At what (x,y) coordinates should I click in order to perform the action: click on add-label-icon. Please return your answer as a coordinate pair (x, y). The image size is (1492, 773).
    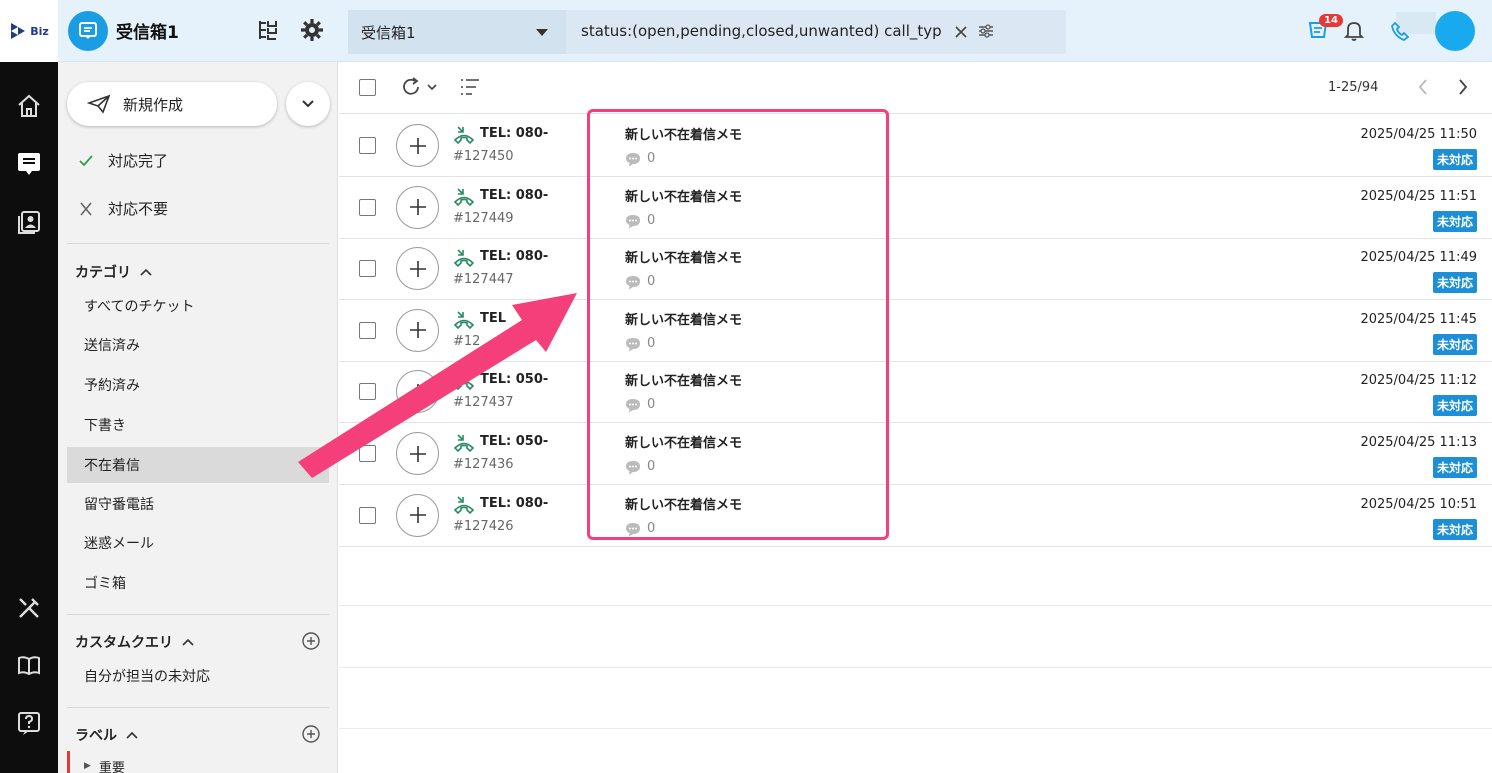
    Looking at the image, I should click on (311, 734).